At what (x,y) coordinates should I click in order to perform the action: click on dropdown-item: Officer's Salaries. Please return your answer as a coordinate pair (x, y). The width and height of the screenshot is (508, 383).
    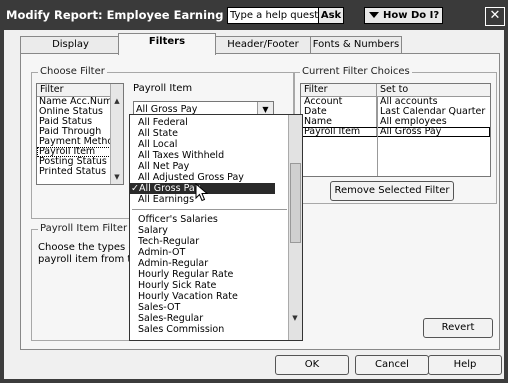
    Looking at the image, I should click on (174, 219).